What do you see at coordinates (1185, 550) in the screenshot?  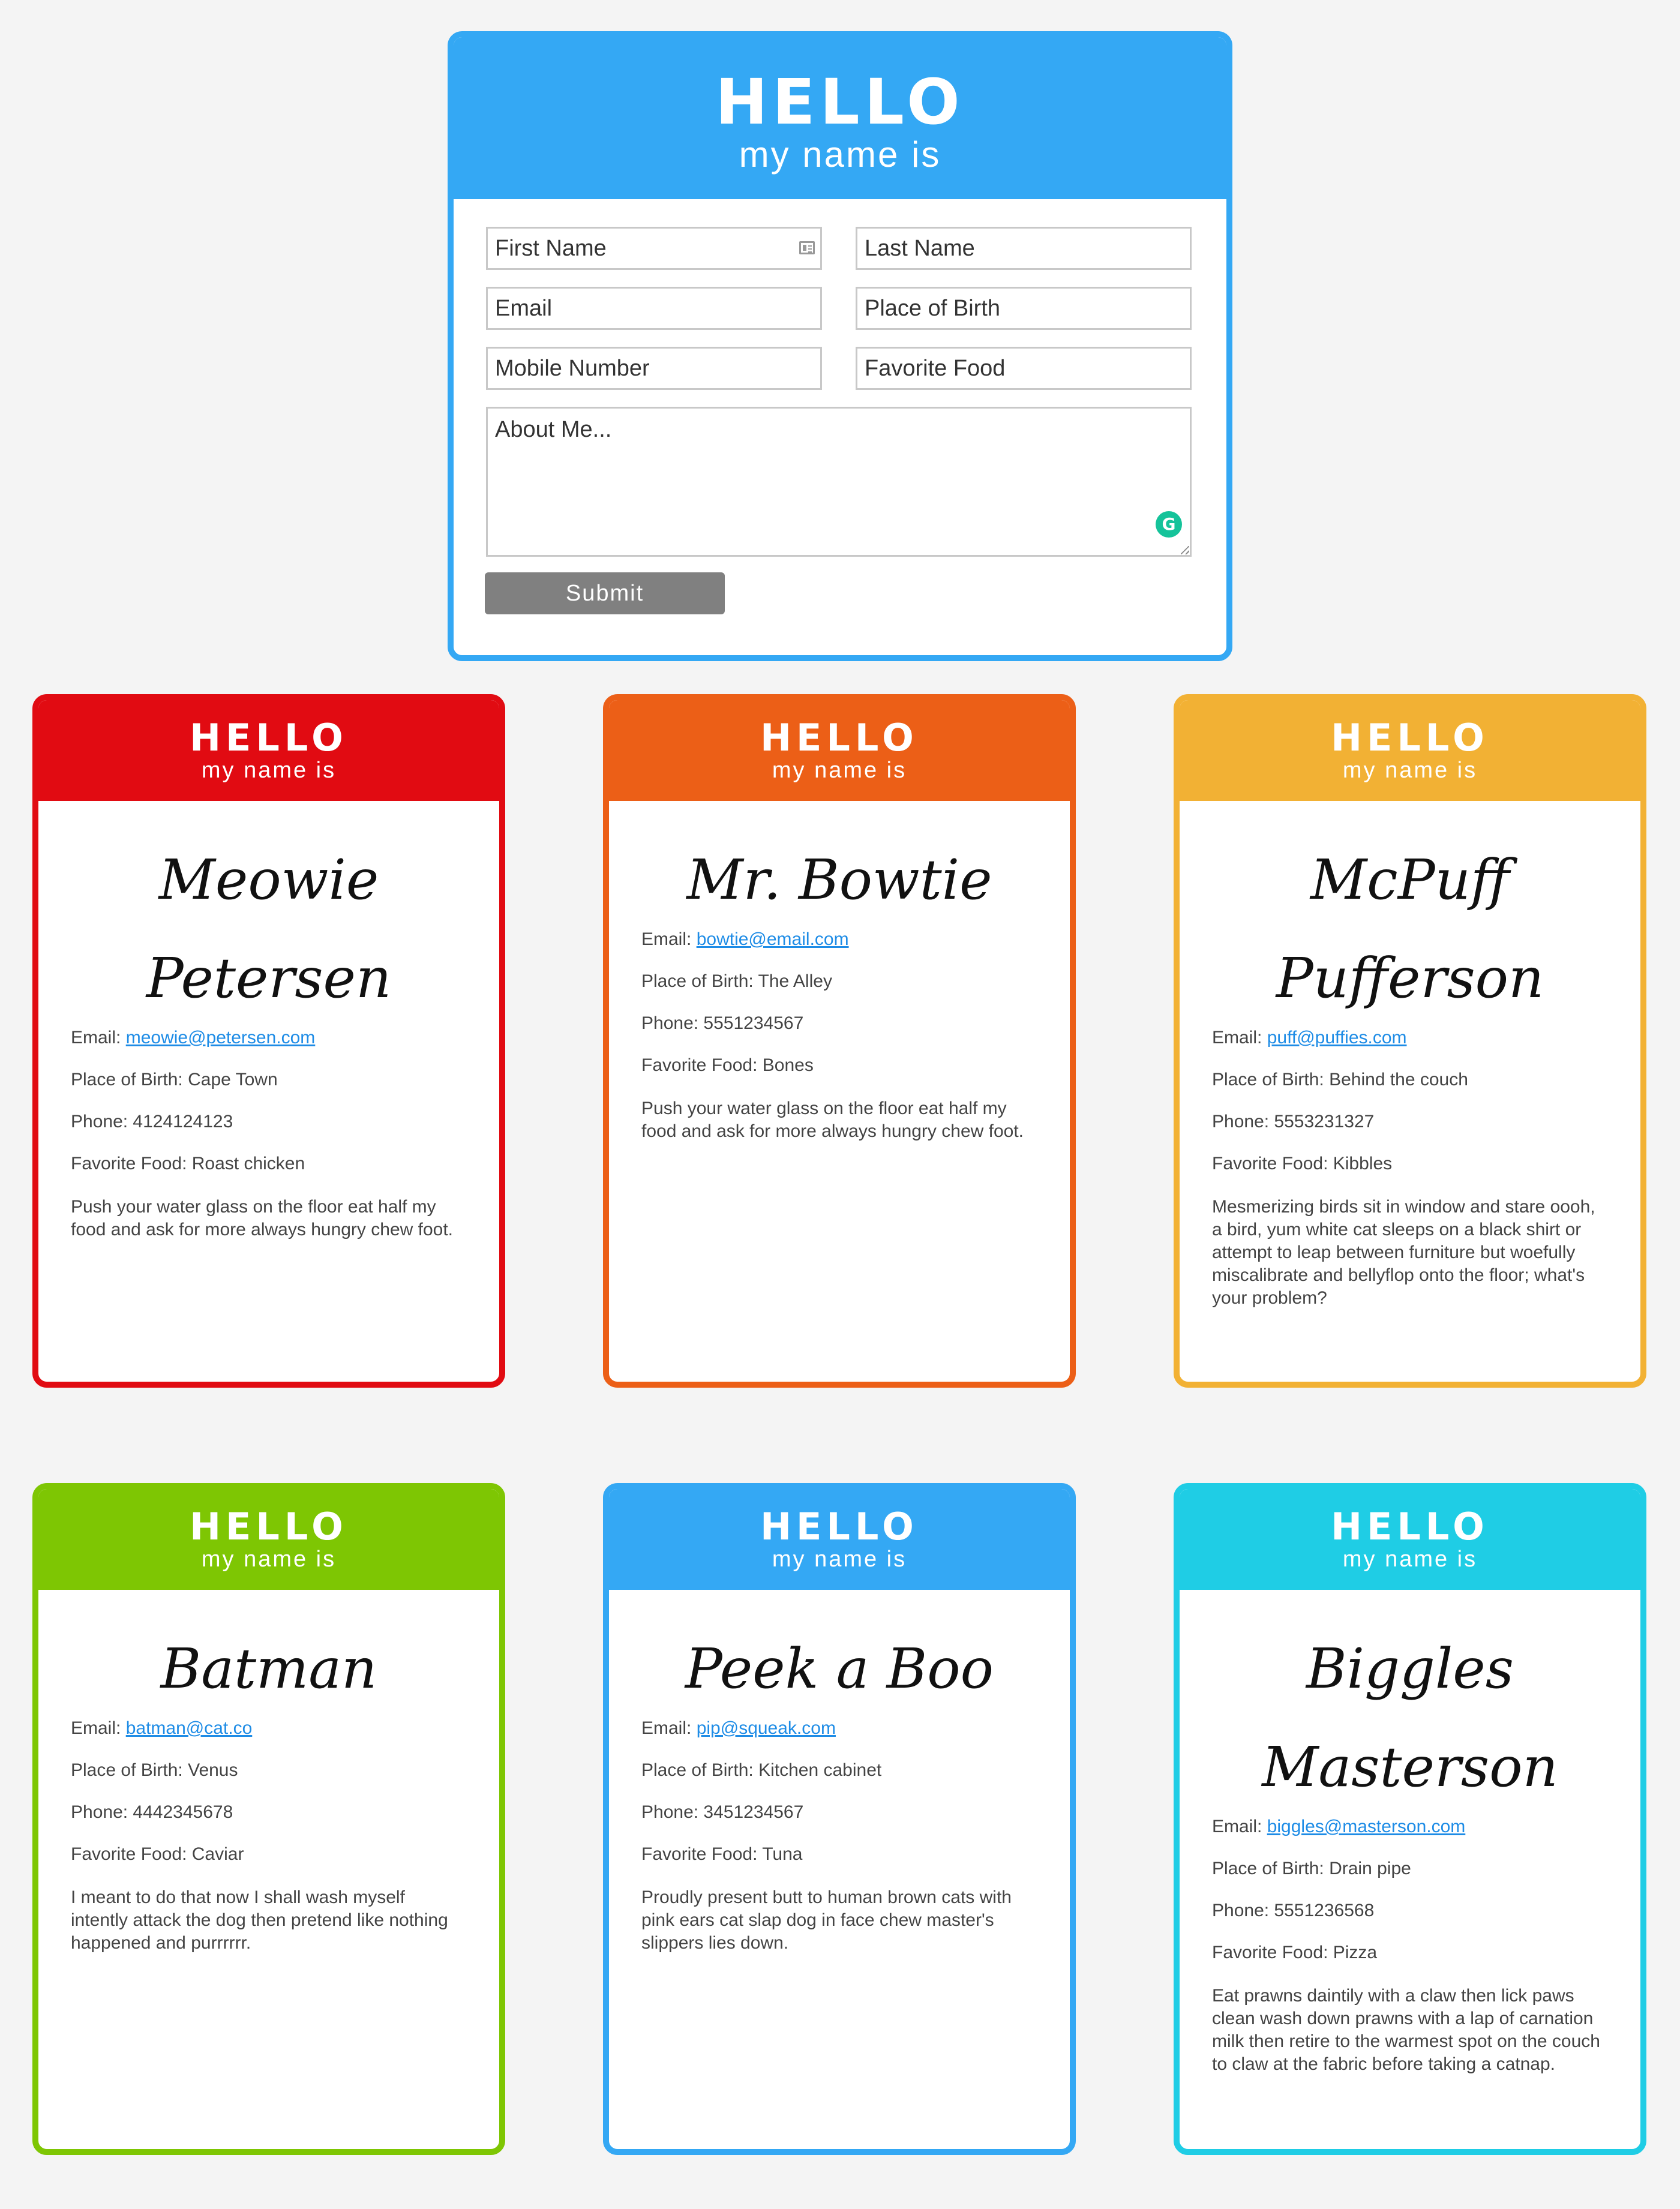 I see `resize-grip-icon` at bounding box center [1185, 550].